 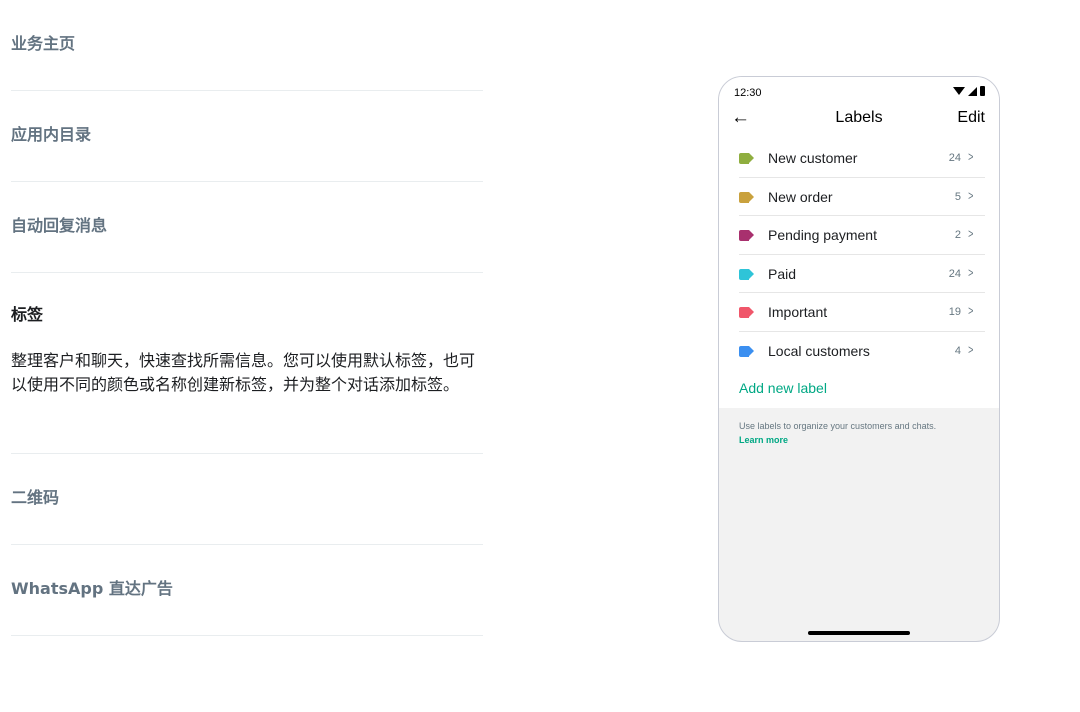 What do you see at coordinates (859, 633) in the screenshot?
I see `home-indicator` at bounding box center [859, 633].